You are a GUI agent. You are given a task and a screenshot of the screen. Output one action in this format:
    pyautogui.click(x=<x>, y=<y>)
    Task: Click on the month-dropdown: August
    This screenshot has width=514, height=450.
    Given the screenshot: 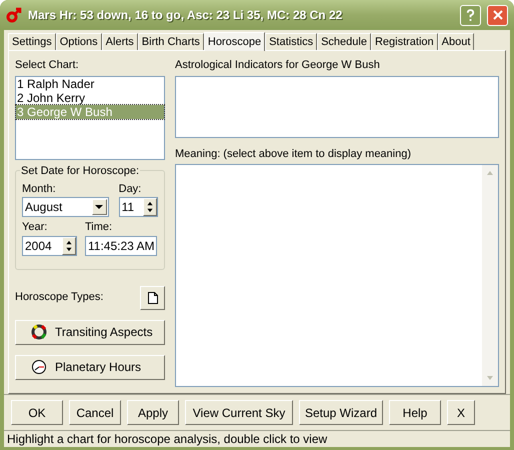 What is the action you would take?
    pyautogui.click(x=65, y=207)
    